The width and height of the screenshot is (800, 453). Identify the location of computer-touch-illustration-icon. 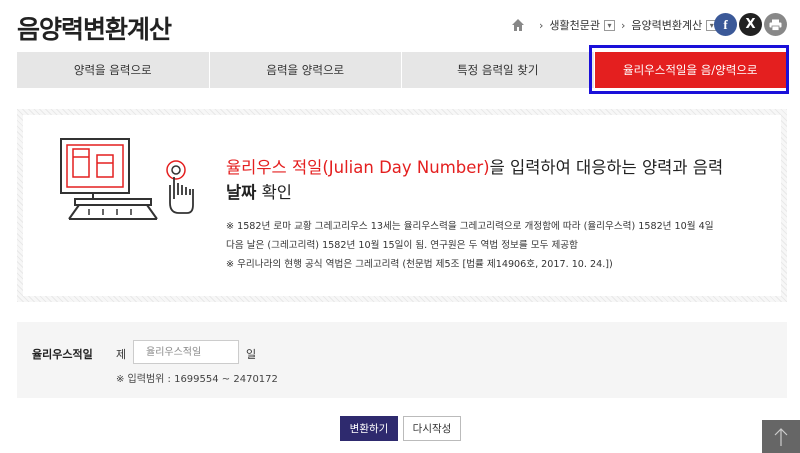
(127, 179).